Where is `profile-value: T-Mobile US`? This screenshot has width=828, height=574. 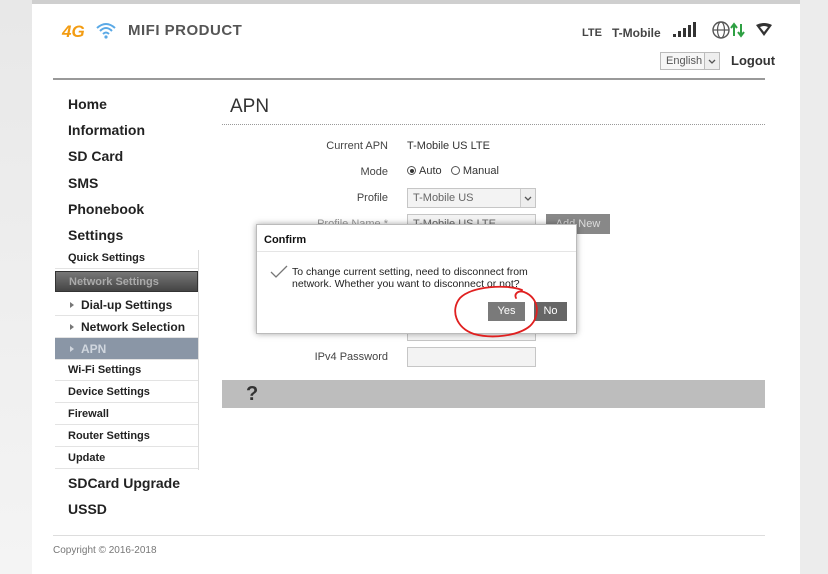
profile-value: T-Mobile US is located at coordinates (443, 198).